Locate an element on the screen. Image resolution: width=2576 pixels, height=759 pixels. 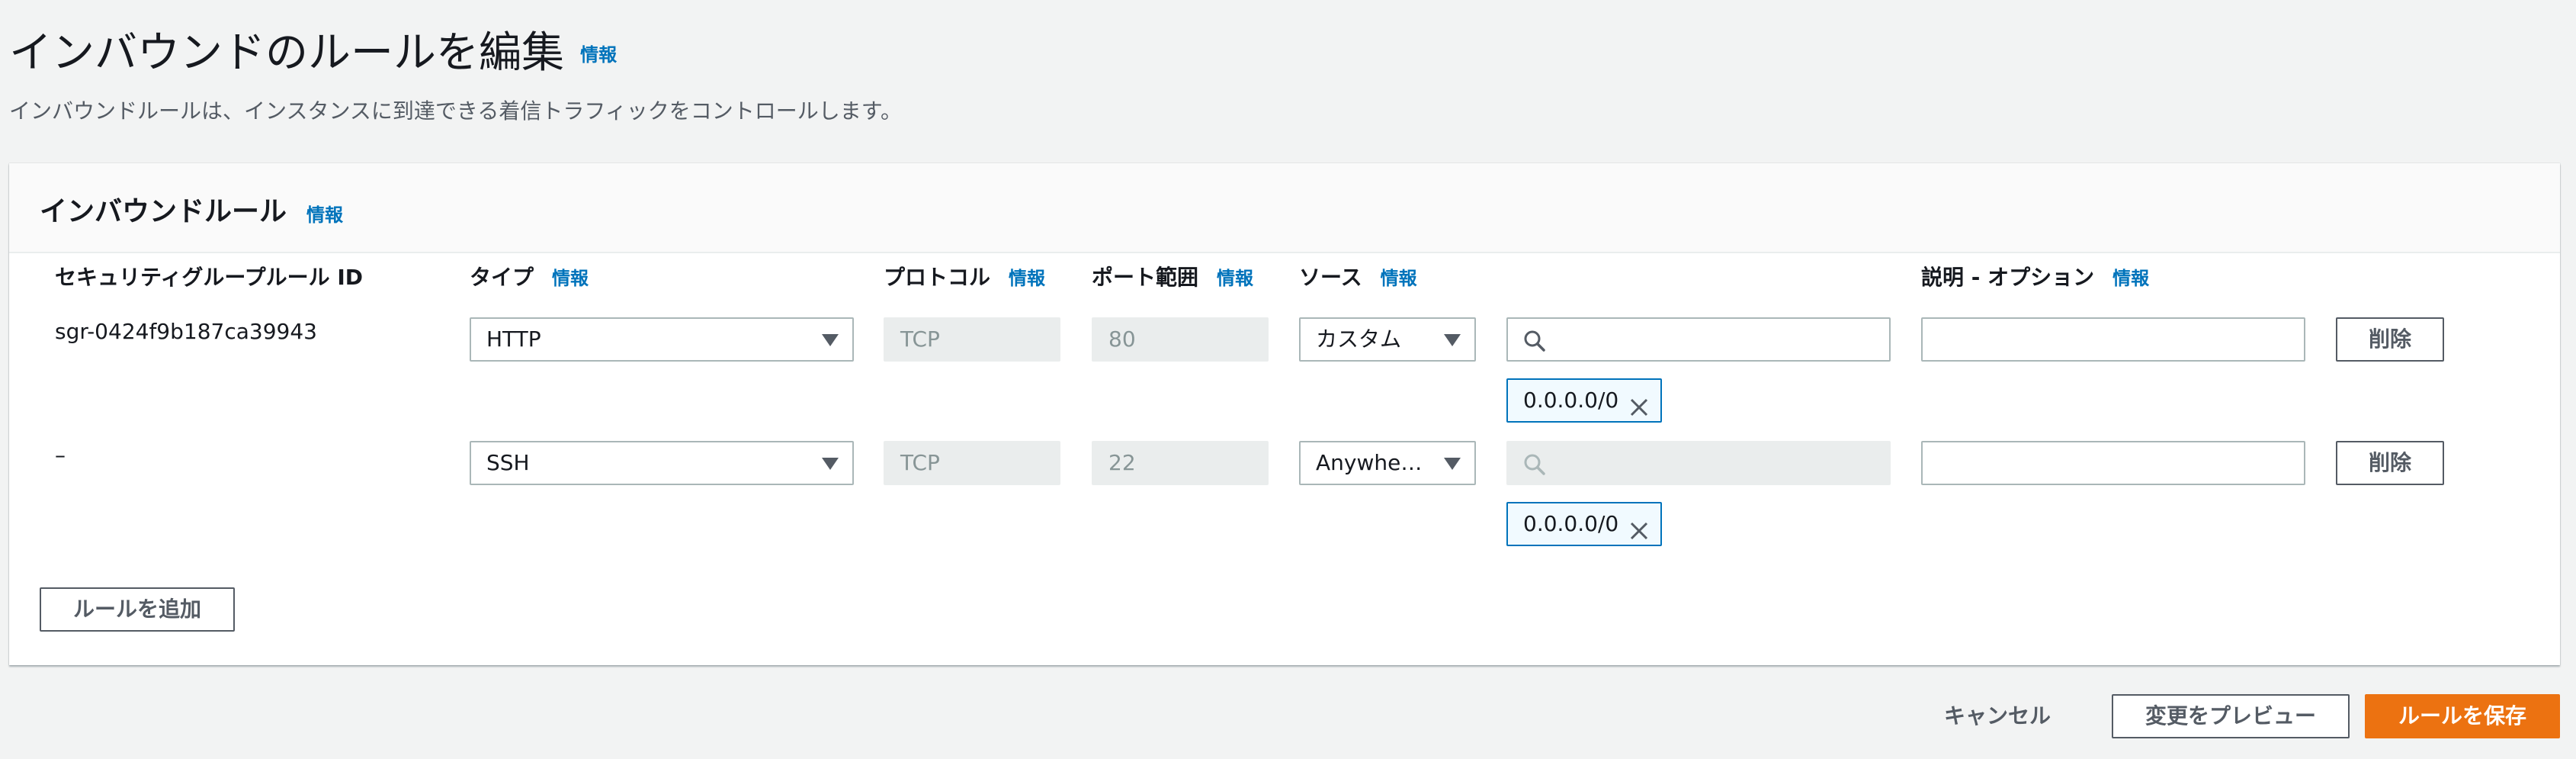
column-header-description: 説明 - オプション 情報 is located at coordinates (2035, 277).